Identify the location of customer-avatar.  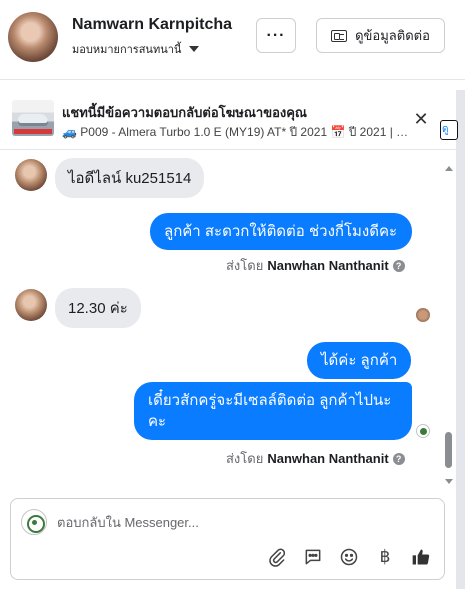
(33, 37).